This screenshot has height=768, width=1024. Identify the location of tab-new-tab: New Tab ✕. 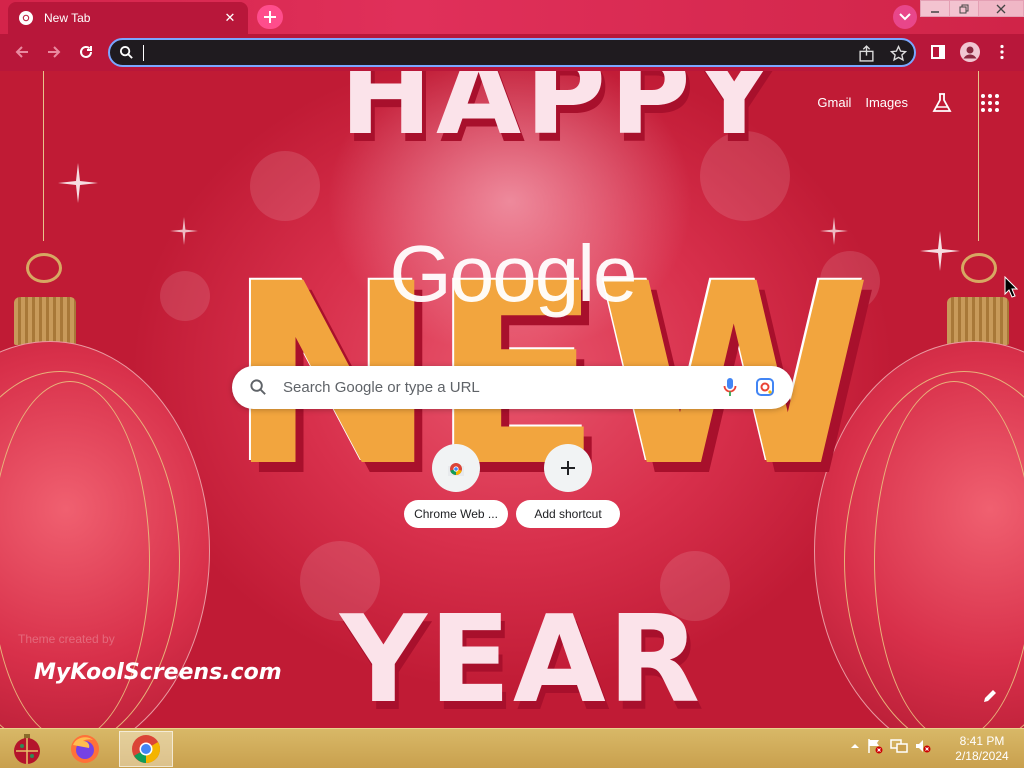
(128, 18).